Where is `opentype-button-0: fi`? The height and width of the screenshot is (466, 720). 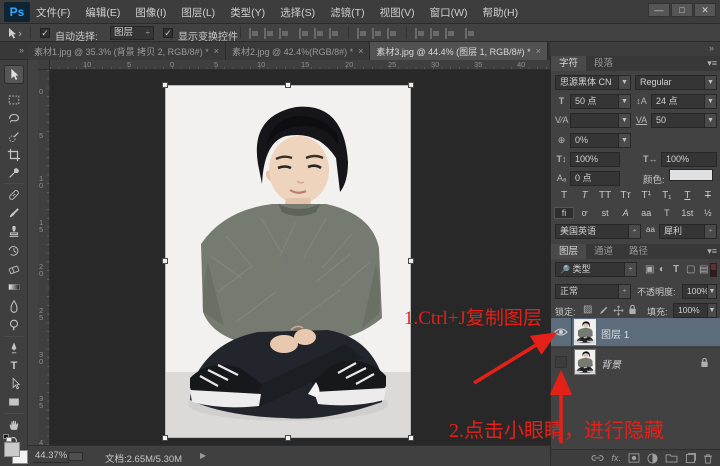
opentype-button-0: fi is located at coordinates (564, 212).